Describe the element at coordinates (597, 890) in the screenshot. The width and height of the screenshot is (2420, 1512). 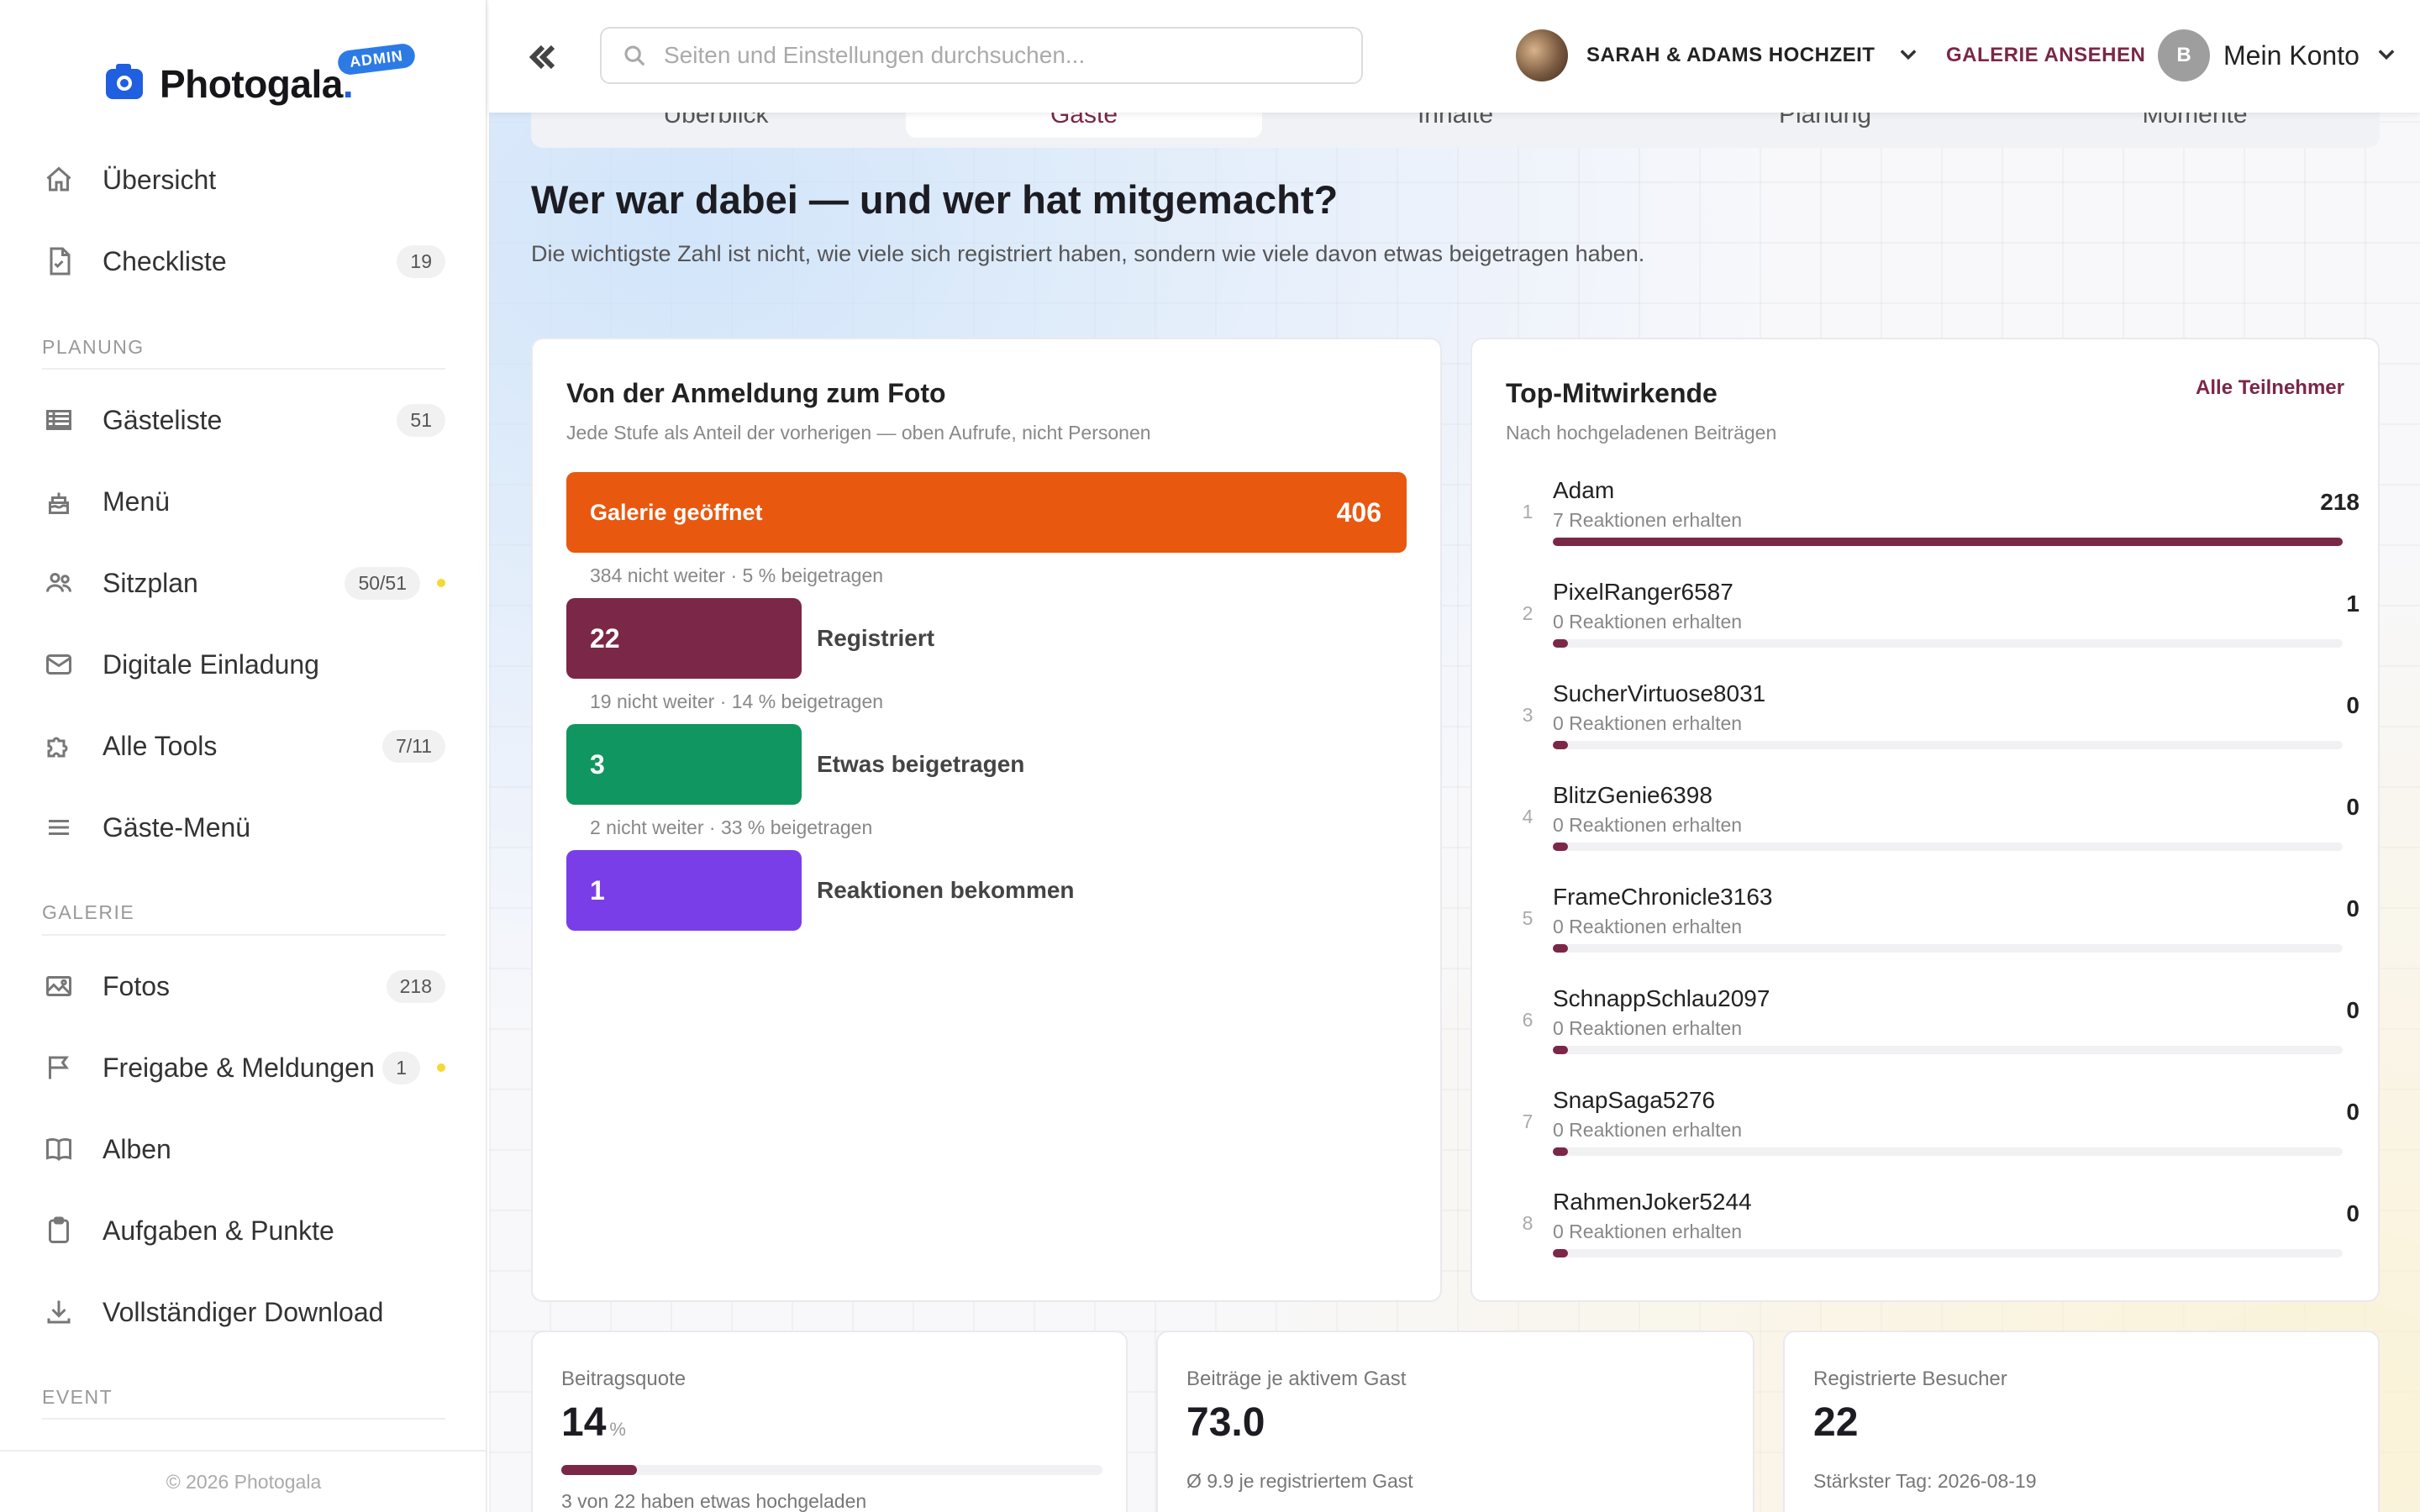
I see `funnel-step-value: 1` at that location.